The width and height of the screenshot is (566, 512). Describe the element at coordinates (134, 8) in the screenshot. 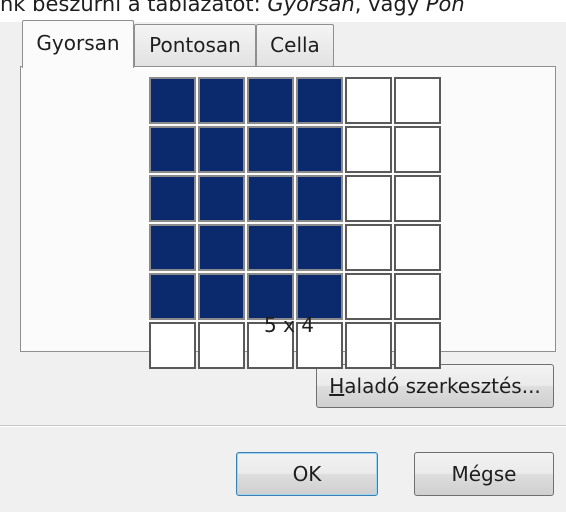

I see `intro-prefix: nk beszúrni a táblázatot:` at that location.